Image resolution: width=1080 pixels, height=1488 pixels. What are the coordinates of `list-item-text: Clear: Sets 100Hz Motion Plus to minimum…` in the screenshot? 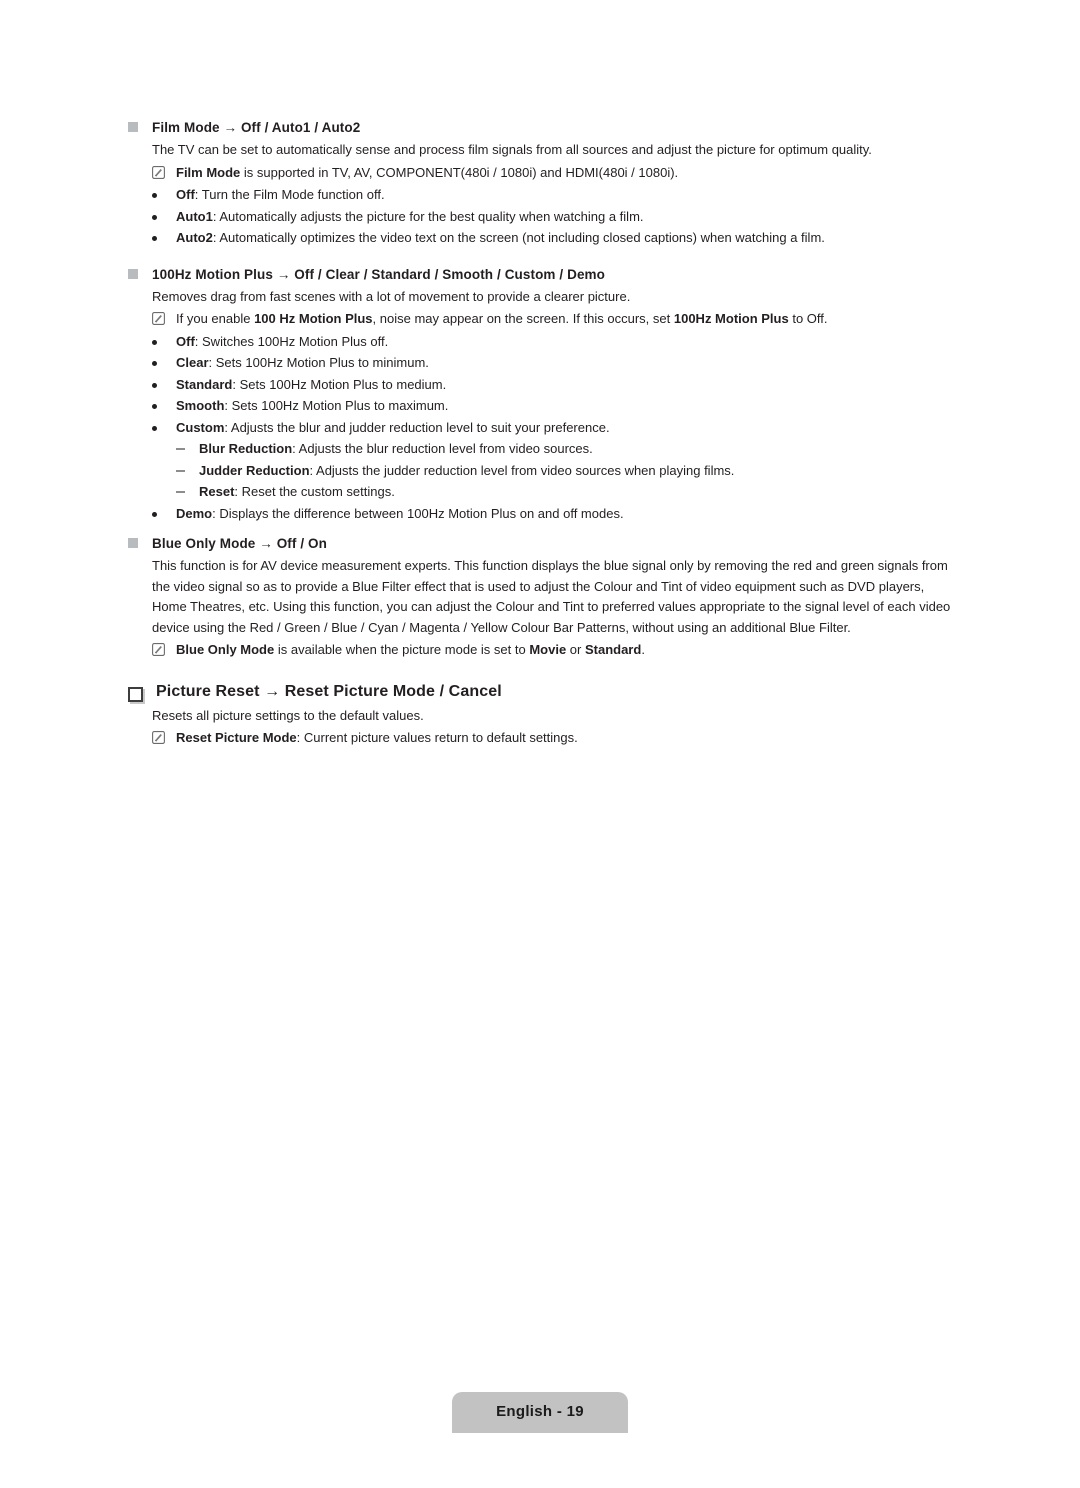 It's located at (566, 363).